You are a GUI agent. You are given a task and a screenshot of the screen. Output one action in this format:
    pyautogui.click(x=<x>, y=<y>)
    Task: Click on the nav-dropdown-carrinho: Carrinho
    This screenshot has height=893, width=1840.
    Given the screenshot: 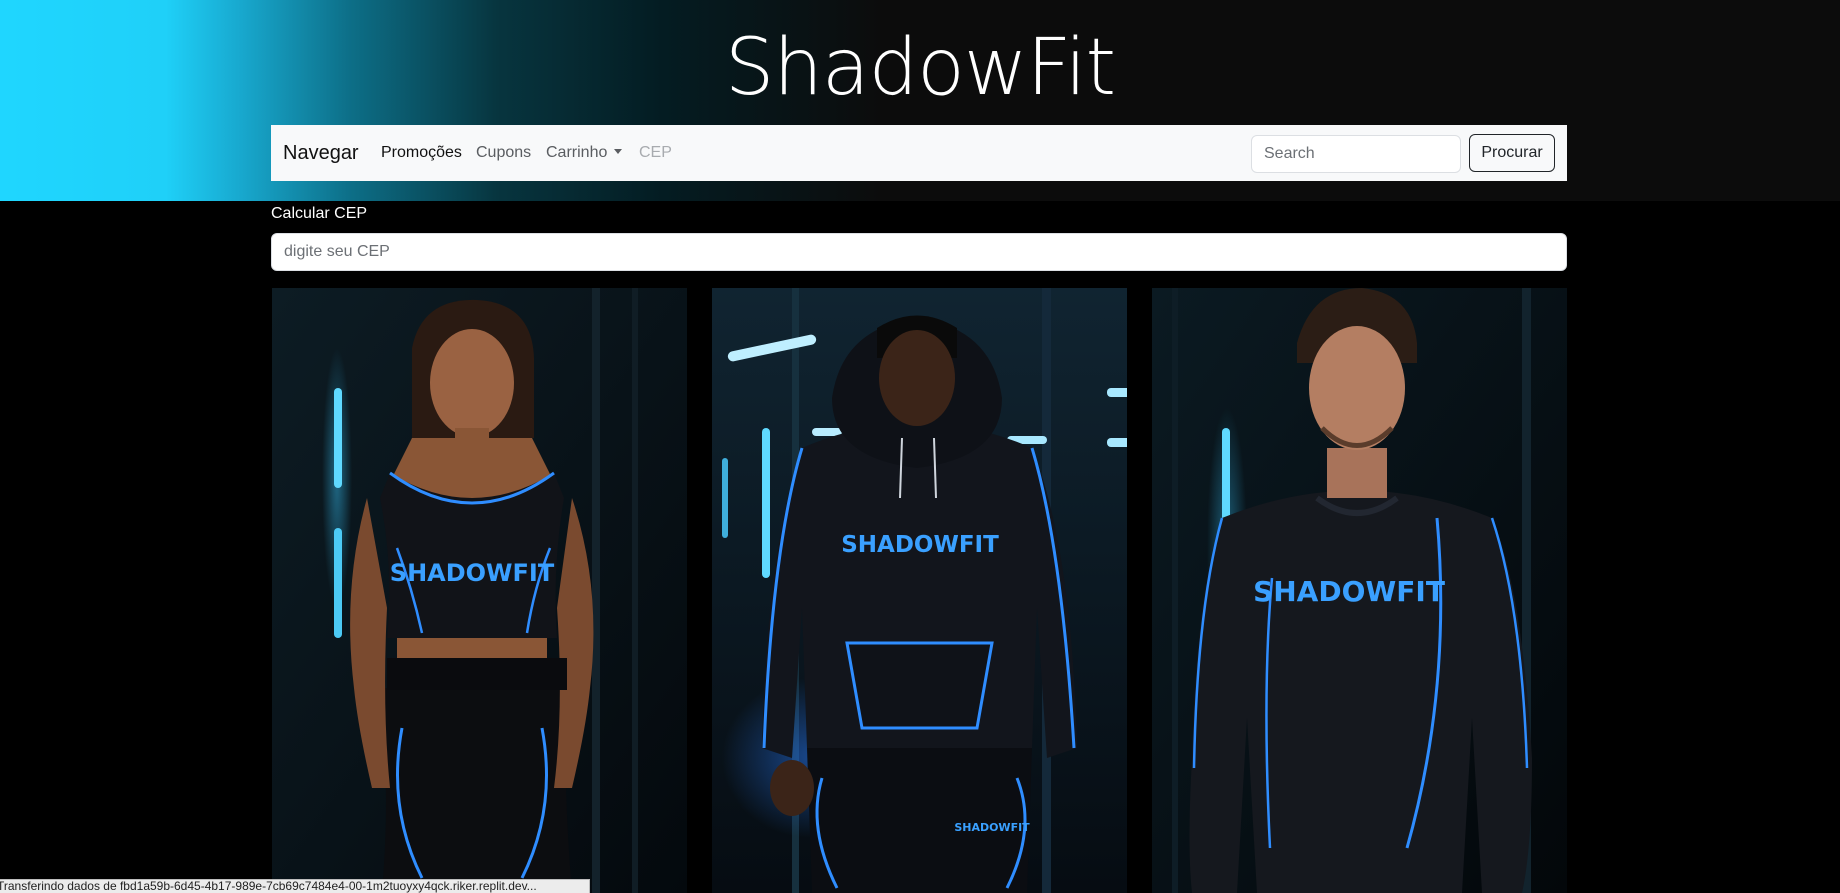 What is the action you would take?
    pyautogui.click(x=584, y=153)
    